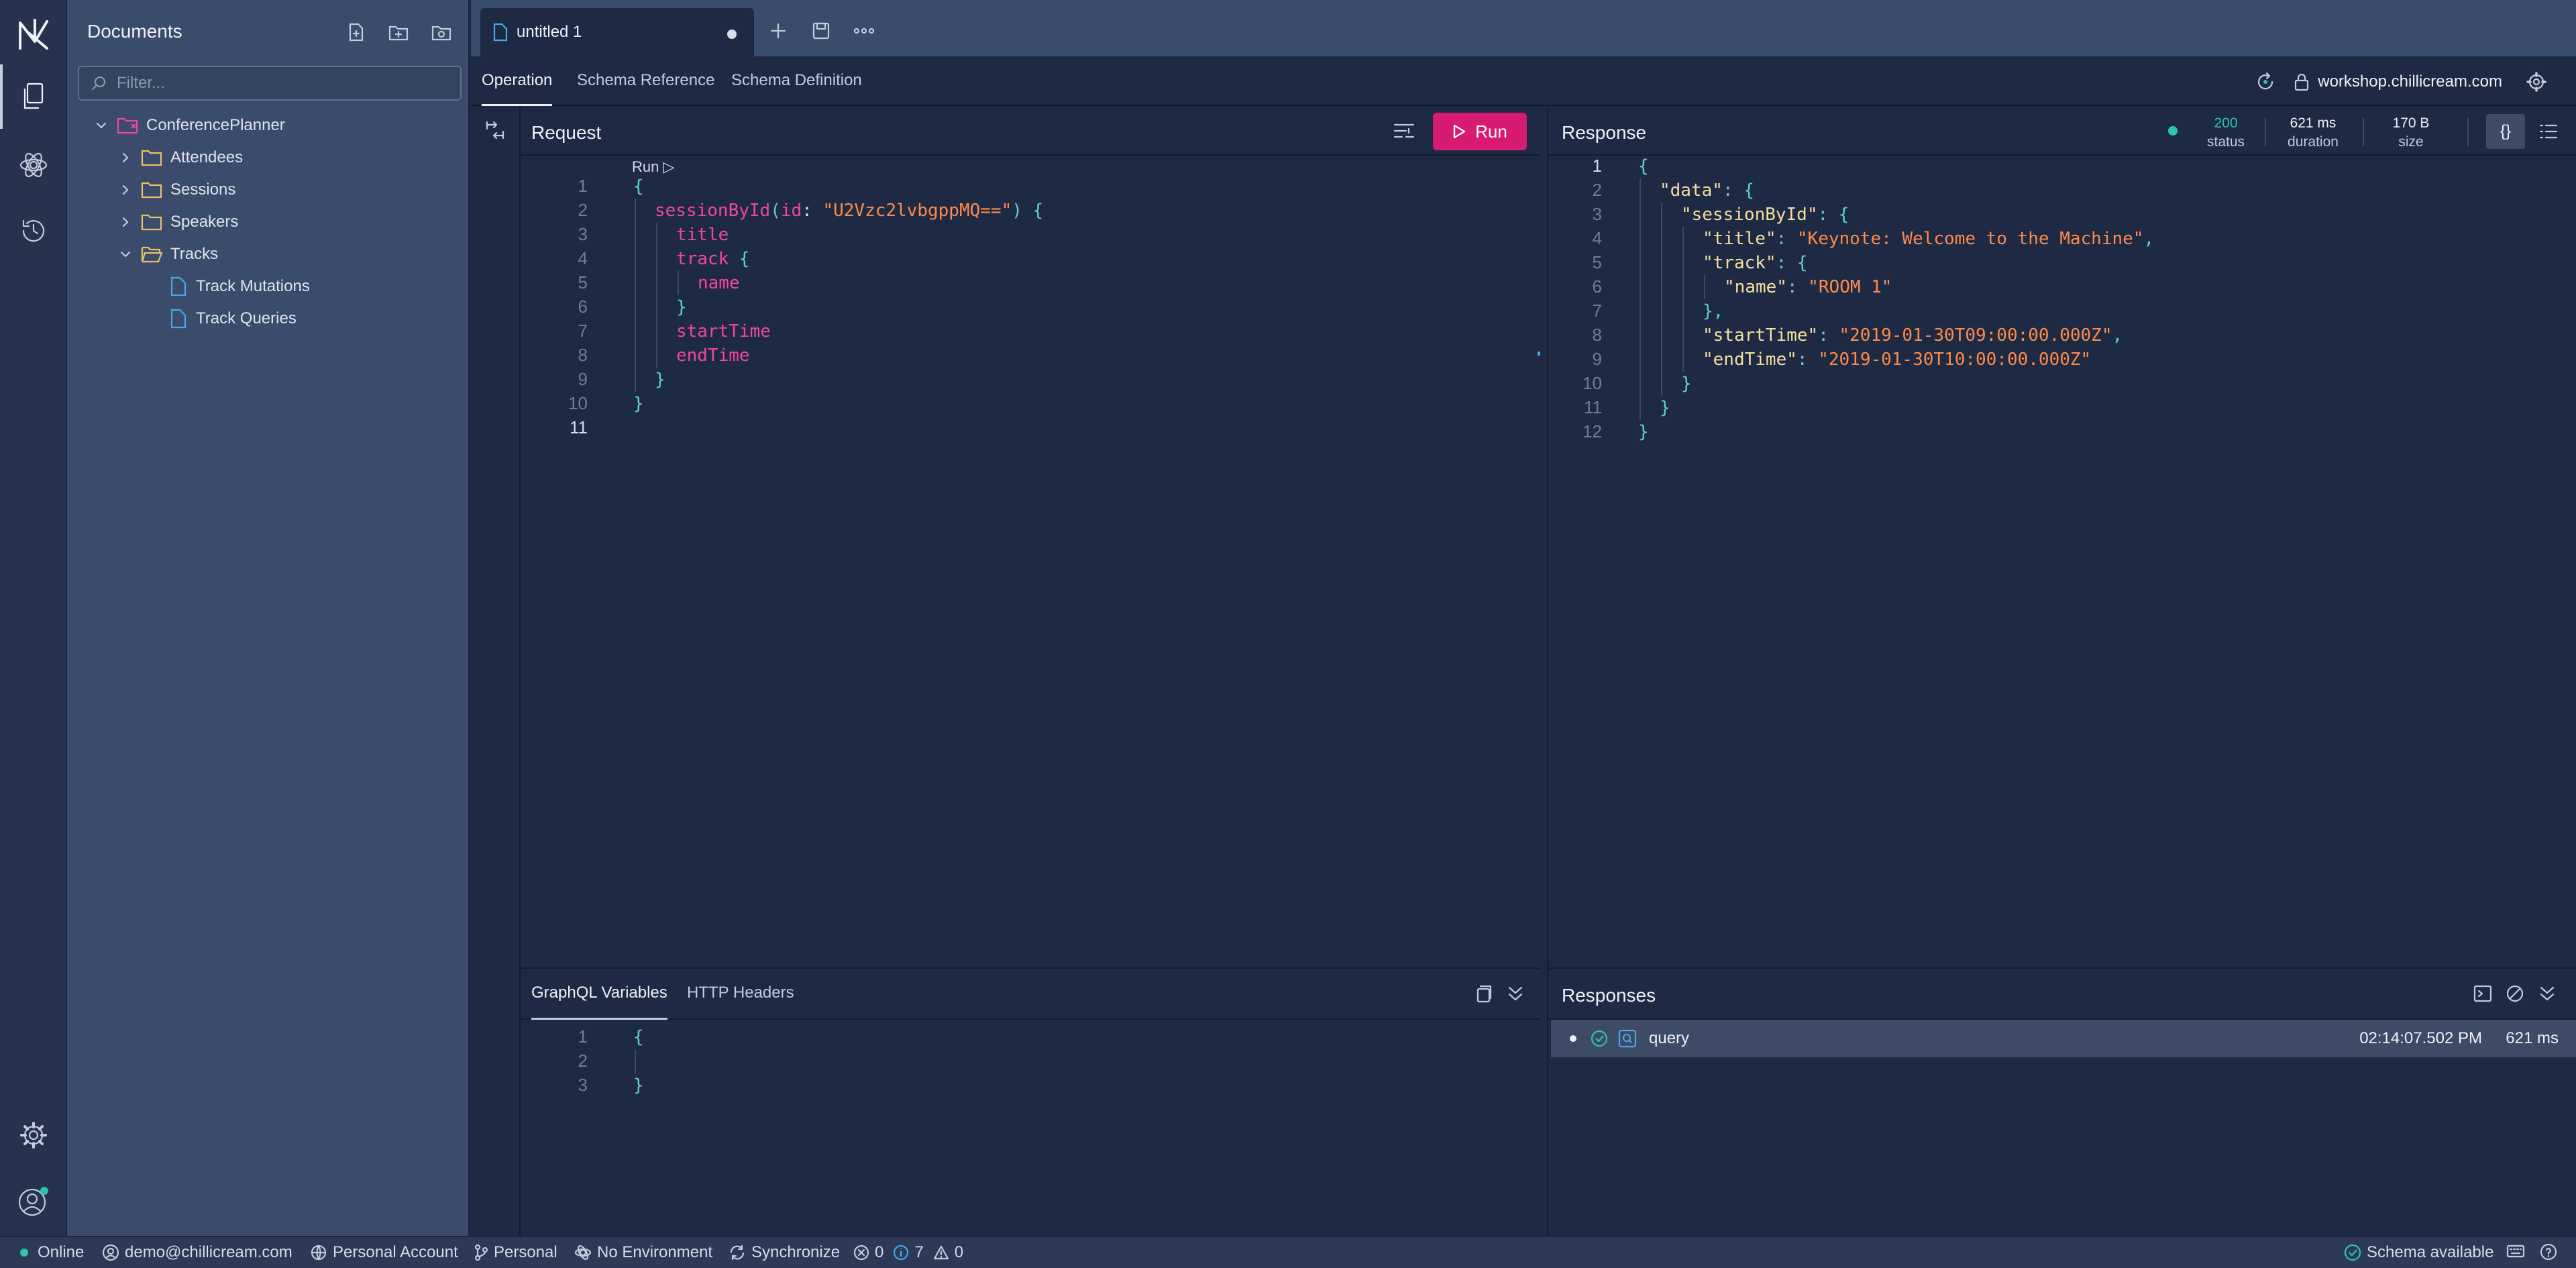  I want to click on response-history-row: query 02:14:07.502 PM 621 ms, so click(2063, 1038).